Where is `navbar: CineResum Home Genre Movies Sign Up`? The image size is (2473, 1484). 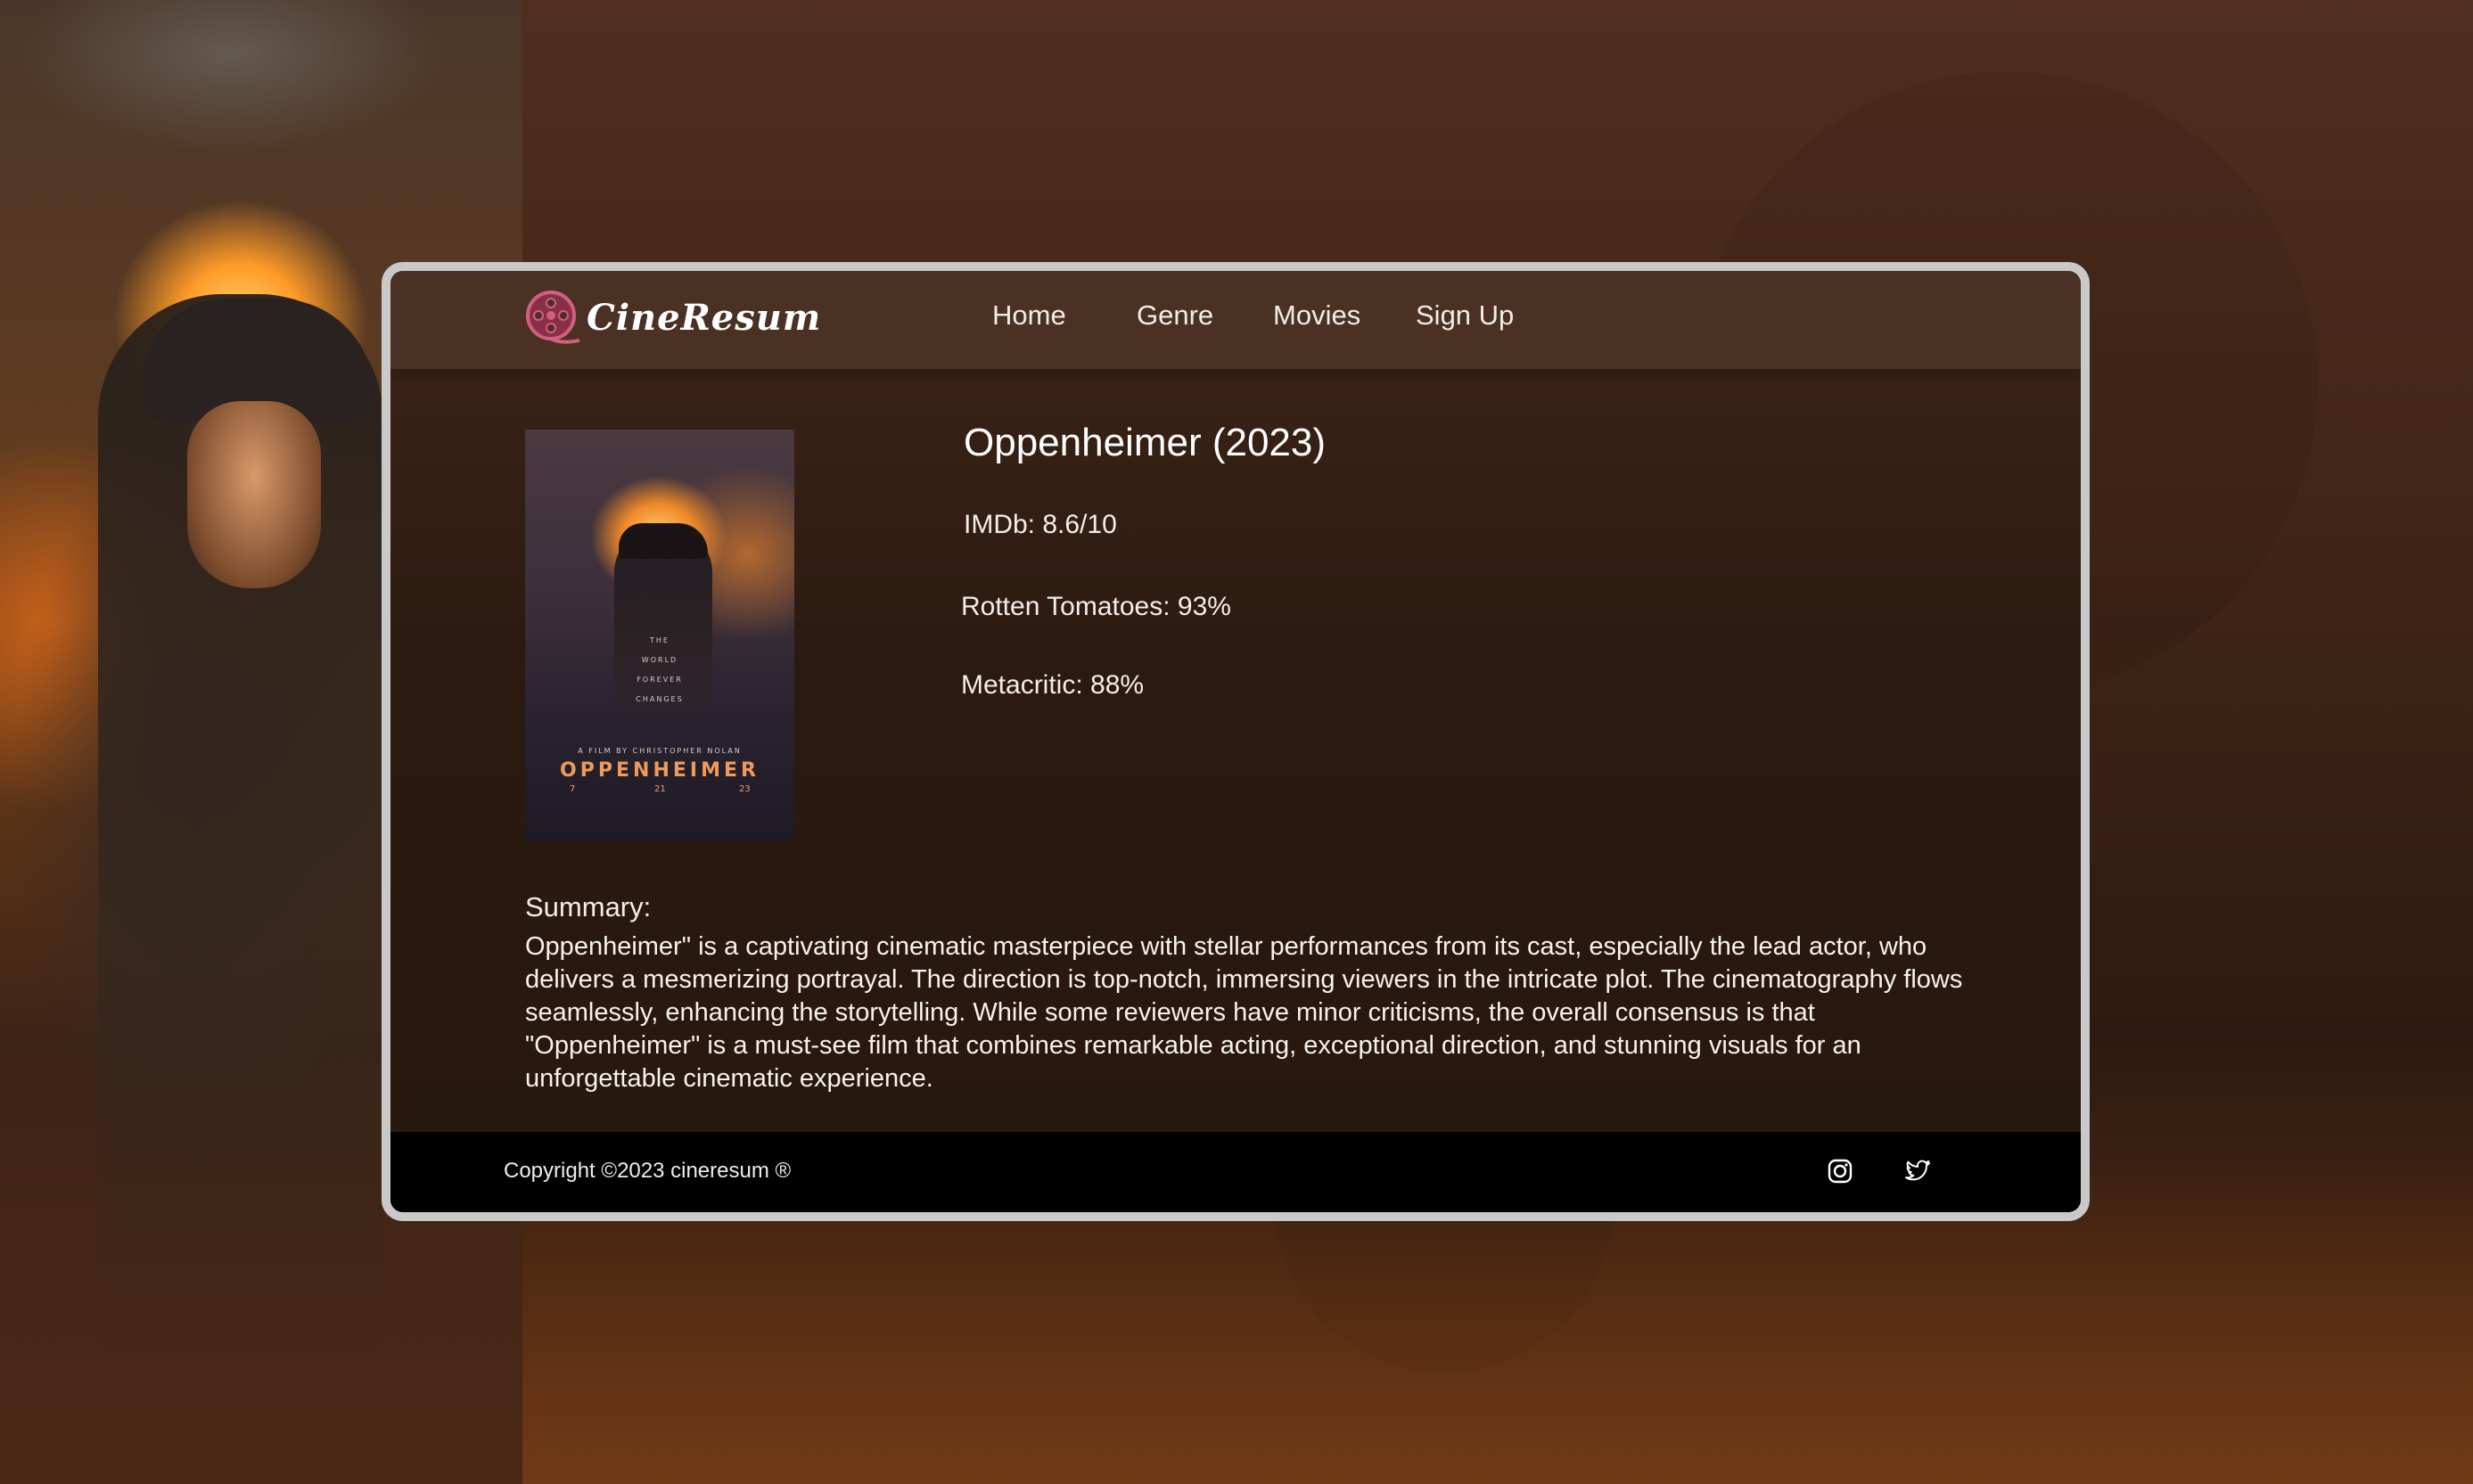 navbar: CineResum Home Genre Movies Sign Up is located at coordinates (1236, 320).